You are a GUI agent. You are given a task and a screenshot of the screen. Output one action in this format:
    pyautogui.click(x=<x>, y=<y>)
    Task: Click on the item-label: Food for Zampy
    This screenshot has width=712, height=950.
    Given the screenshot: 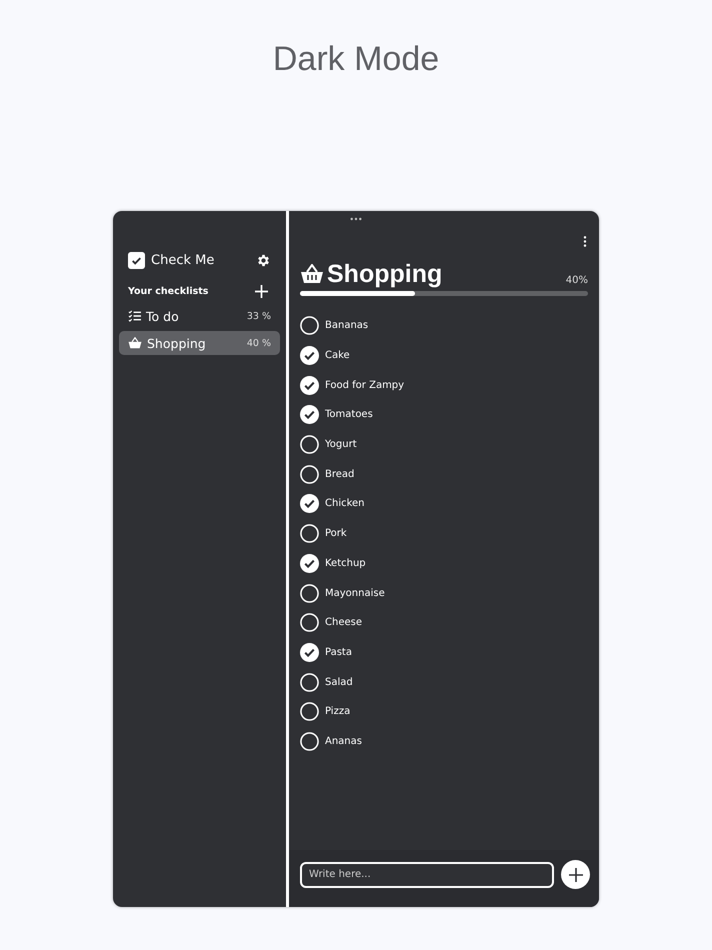 What is the action you would take?
    pyautogui.click(x=364, y=385)
    